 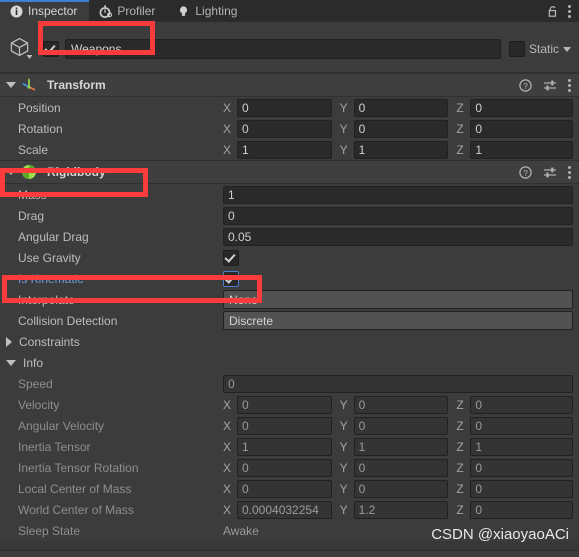 What do you see at coordinates (76, 509) in the screenshot?
I see `property-label: World Center of Mass` at bounding box center [76, 509].